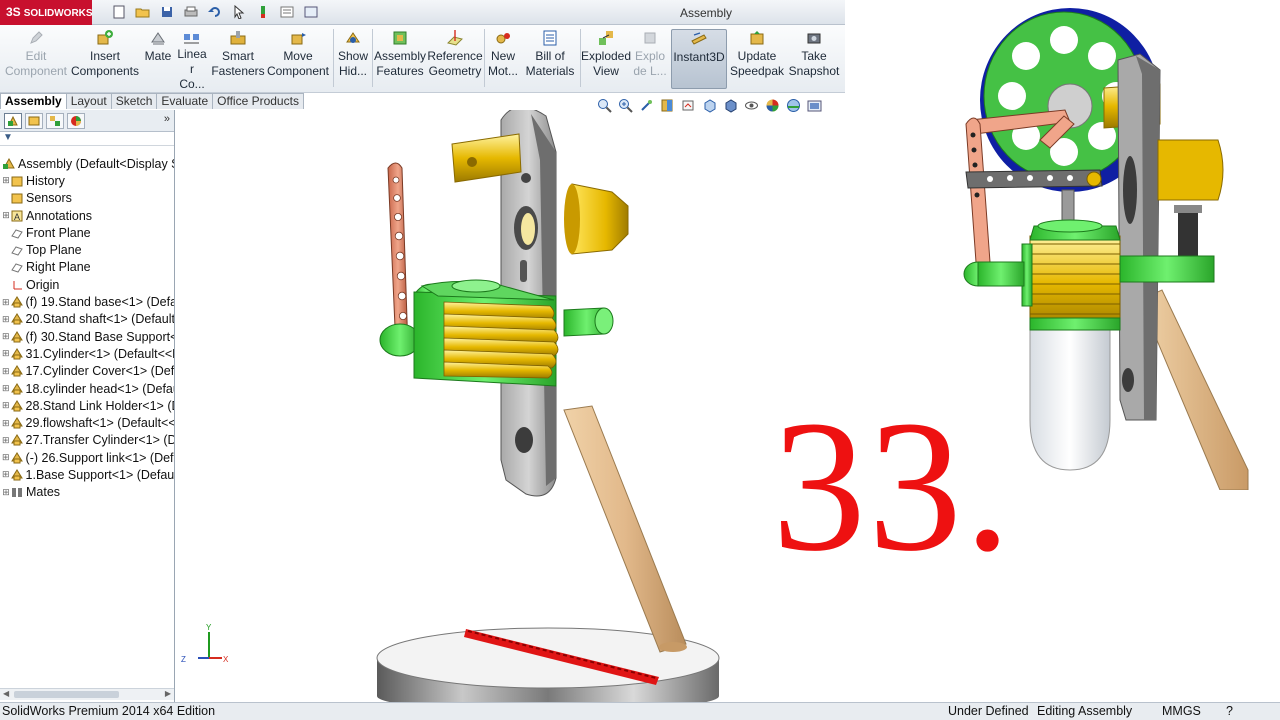 The image size is (1280, 720). Describe the element at coordinates (606, 59) in the screenshot. I see `exploded-view-button: Exploded View` at that location.